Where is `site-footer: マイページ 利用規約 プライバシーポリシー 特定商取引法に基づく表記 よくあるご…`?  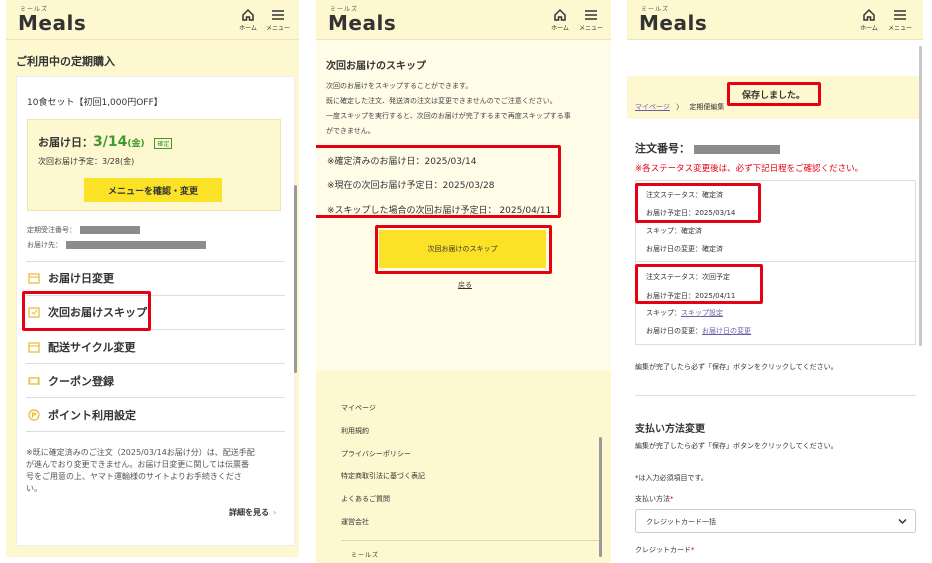 site-footer: マイページ 利用規約 プライバシーポリシー 特定商取引法に基づく表記 よくあるご… is located at coordinates (463, 466).